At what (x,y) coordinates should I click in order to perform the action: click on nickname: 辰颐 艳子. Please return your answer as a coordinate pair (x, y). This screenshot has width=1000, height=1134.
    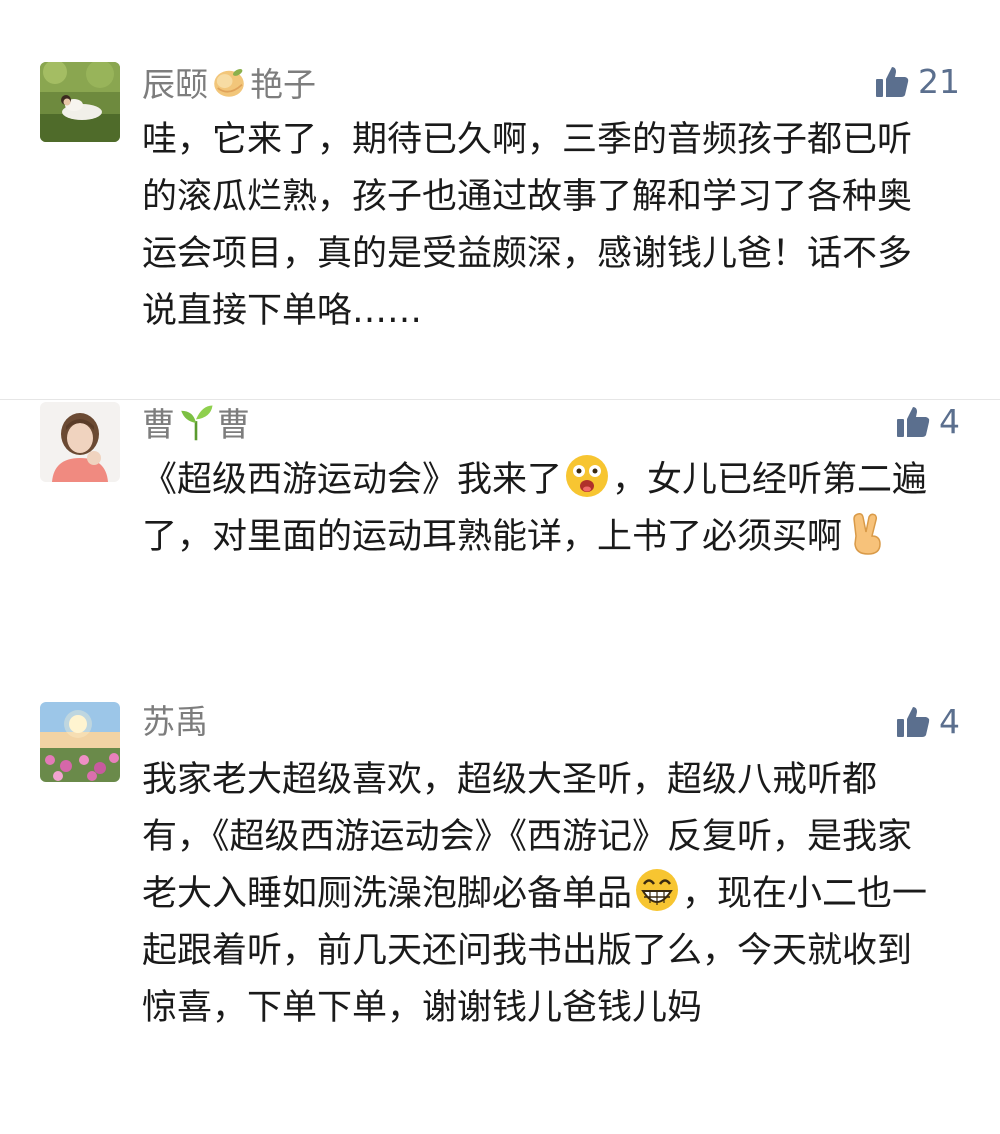
    Looking at the image, I should click on (229, 83).